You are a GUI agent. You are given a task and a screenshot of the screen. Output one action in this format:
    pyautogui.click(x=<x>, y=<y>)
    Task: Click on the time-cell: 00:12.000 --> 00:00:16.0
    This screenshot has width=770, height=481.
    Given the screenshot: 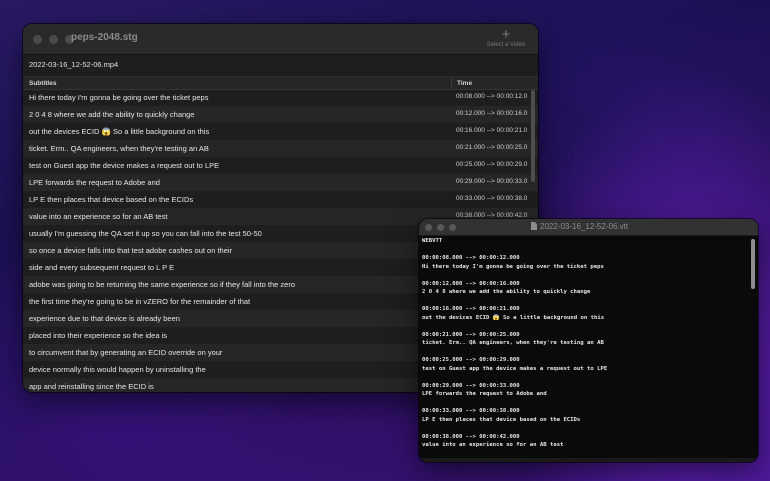 What is the action you would take?
    pyautogui.click(x=493, y=113)
    